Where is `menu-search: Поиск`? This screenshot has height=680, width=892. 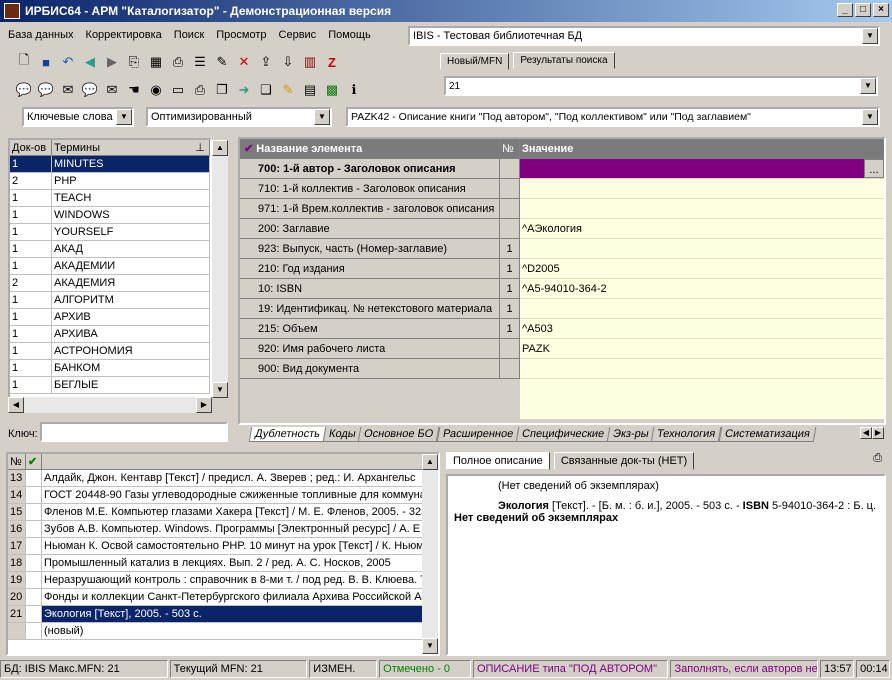 menu-search: Поиск is located at coordinates (189, 35).